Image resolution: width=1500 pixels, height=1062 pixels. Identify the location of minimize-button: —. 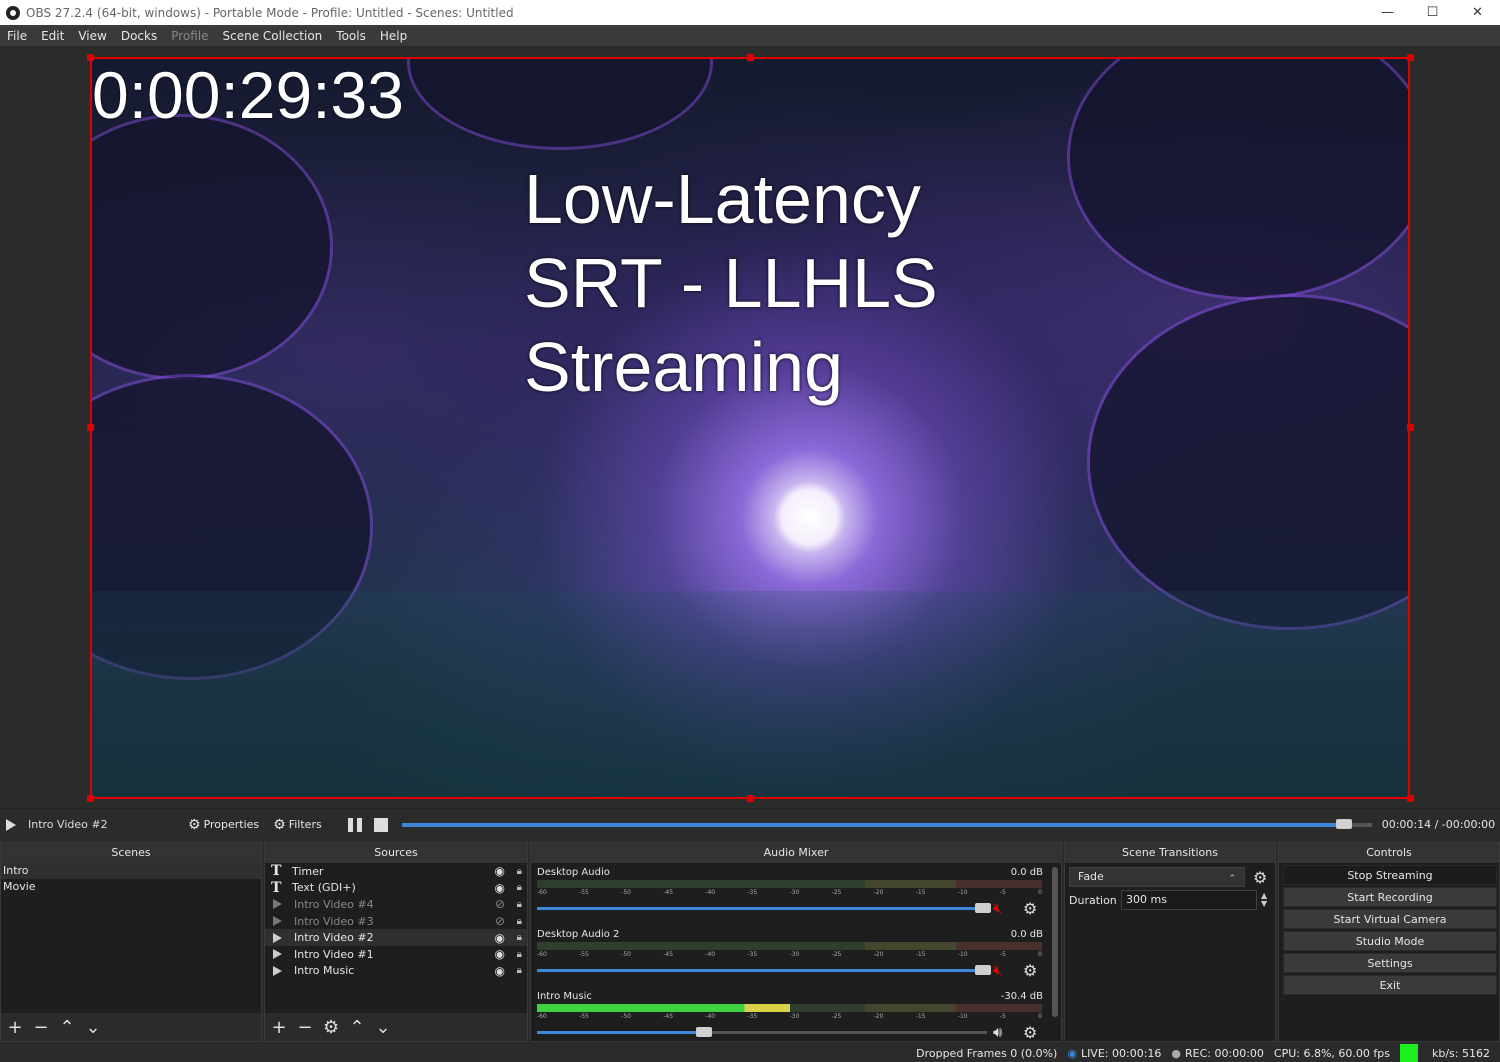
(1387, 12).